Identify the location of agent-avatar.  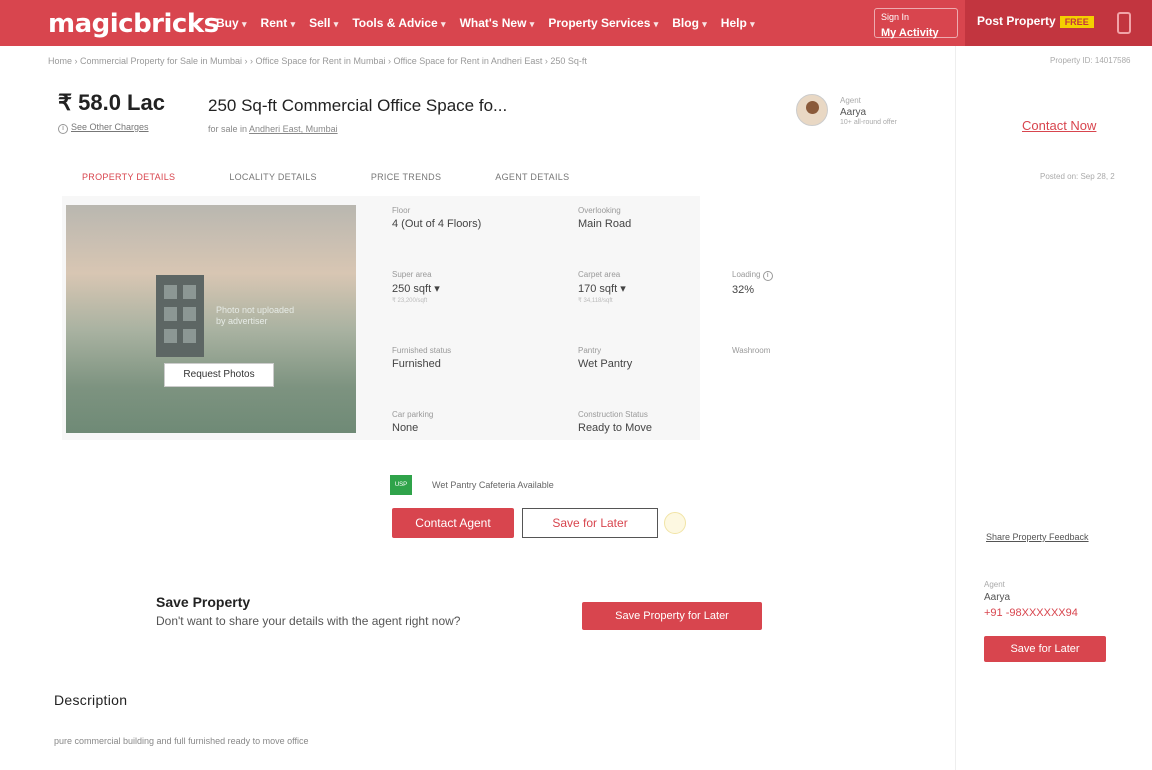
(812, 110).